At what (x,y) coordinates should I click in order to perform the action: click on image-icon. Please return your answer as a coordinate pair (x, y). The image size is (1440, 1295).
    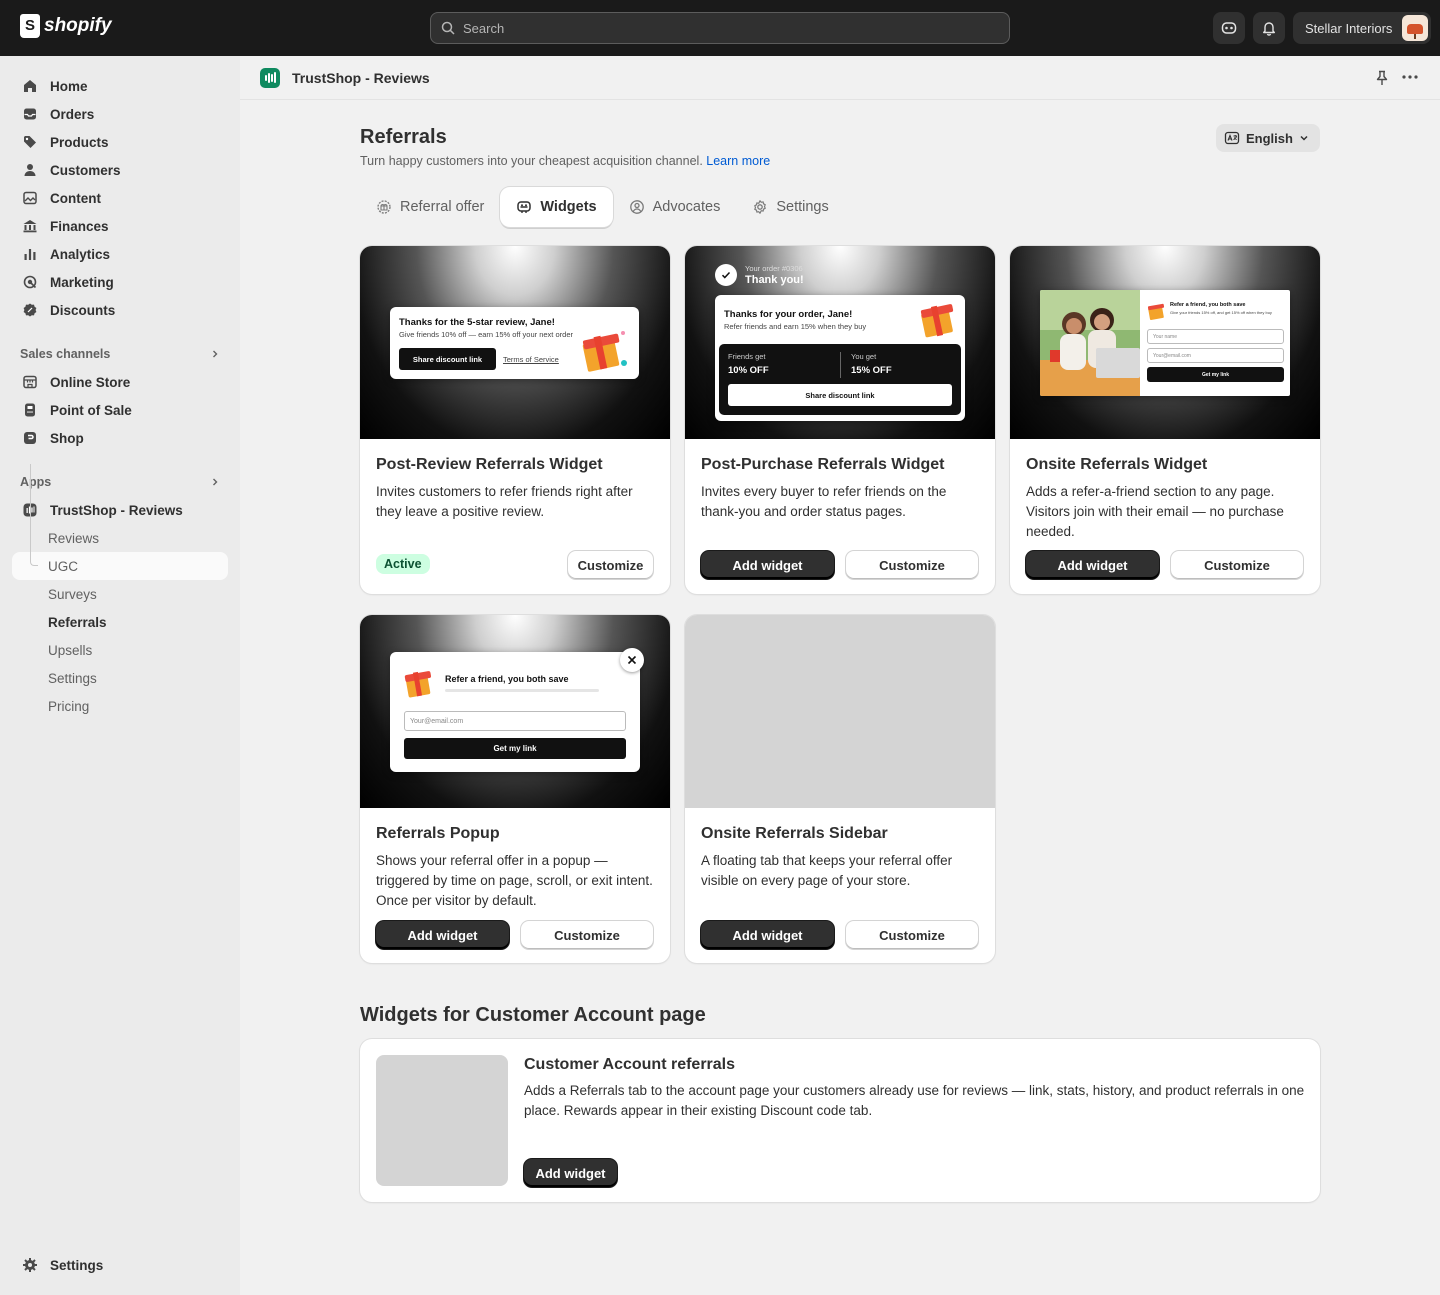
    Looking at the image, I should click on (30, 198).